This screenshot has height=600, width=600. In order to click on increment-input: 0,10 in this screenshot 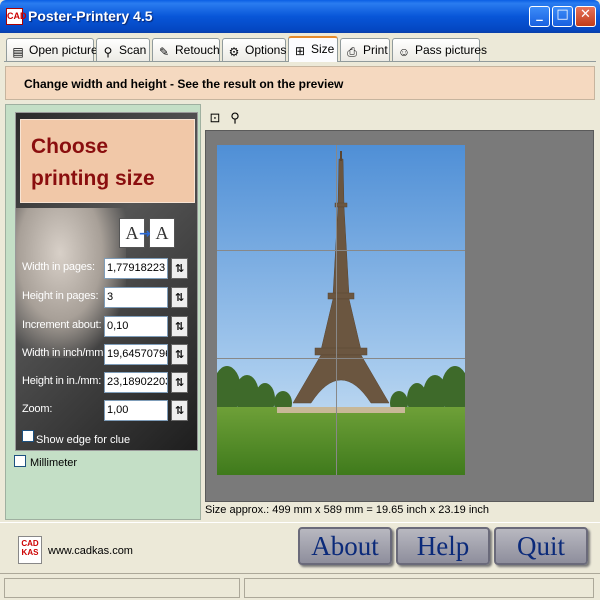, I will do `click(136, 326)`.